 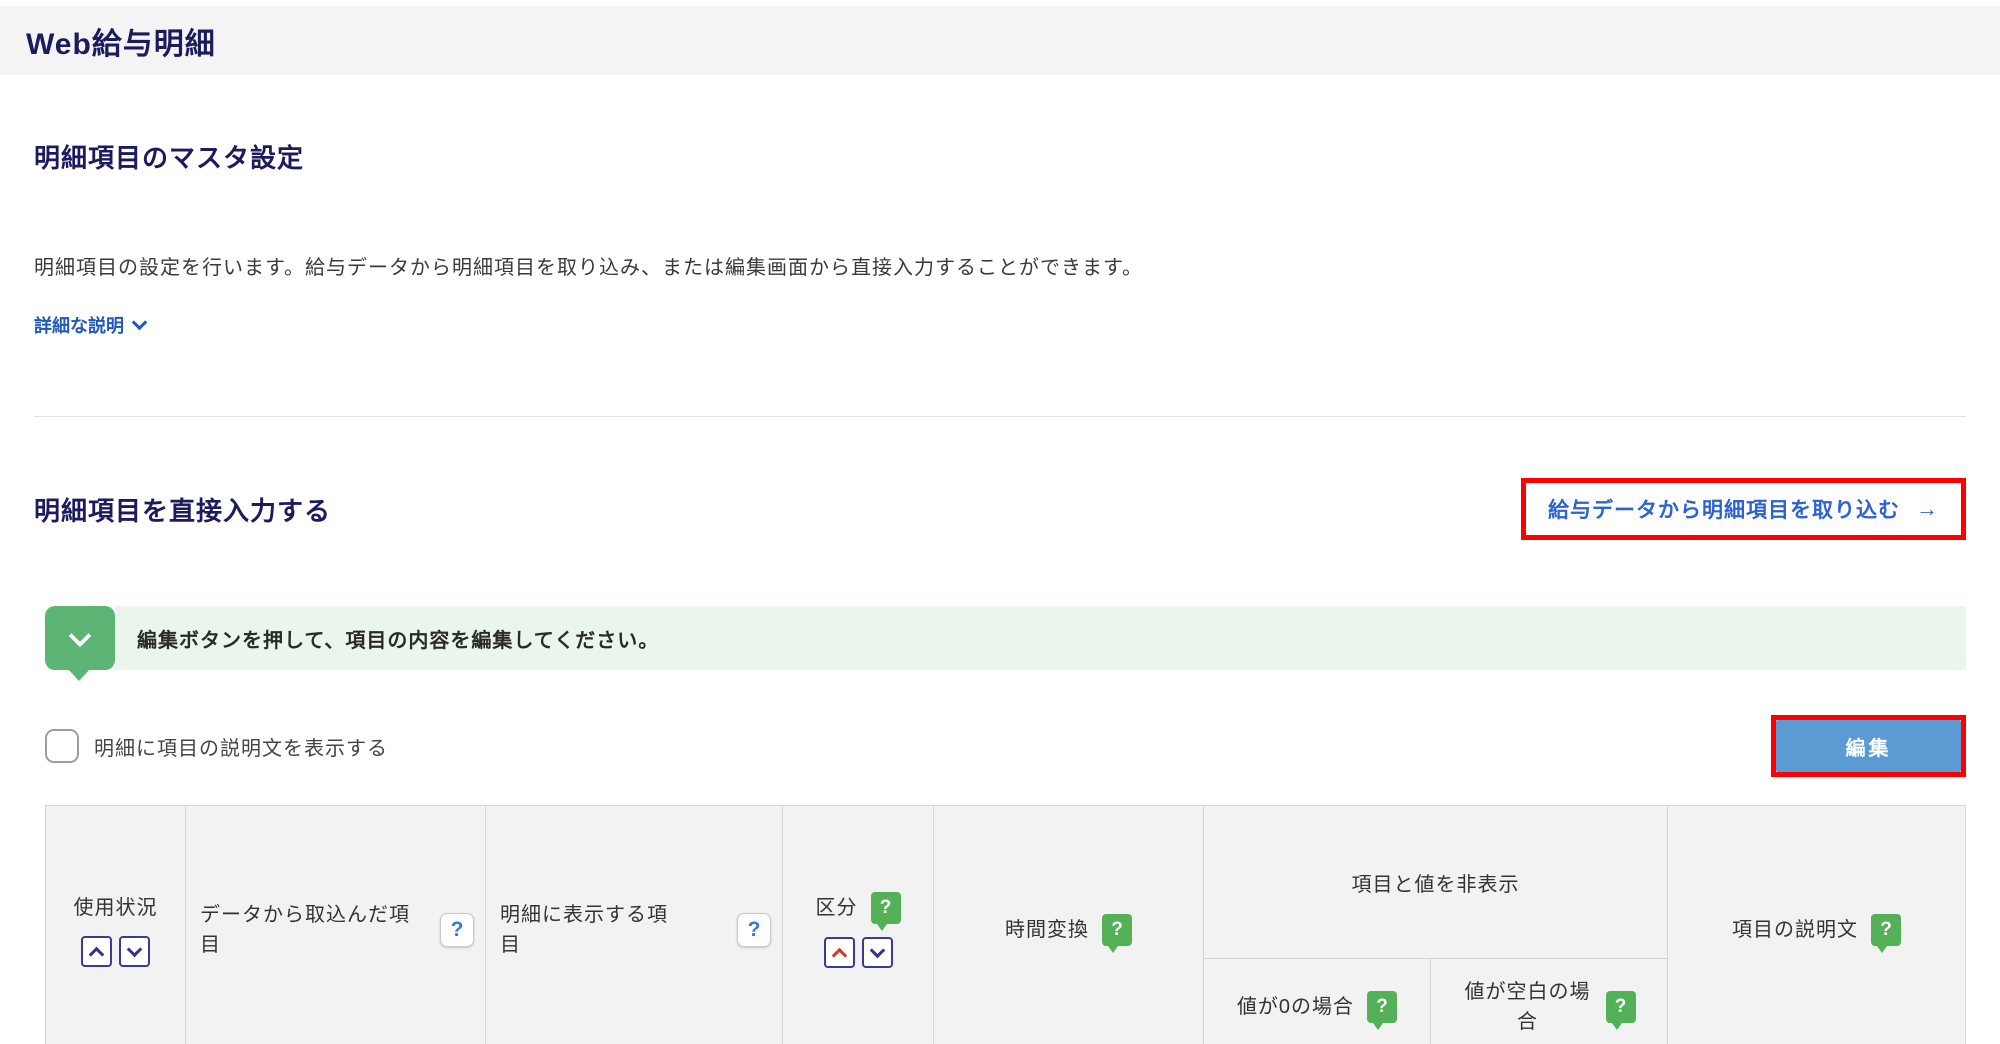 I want to click on time-conversion-header-label: 時間変換, so click(x=1047, y=930).